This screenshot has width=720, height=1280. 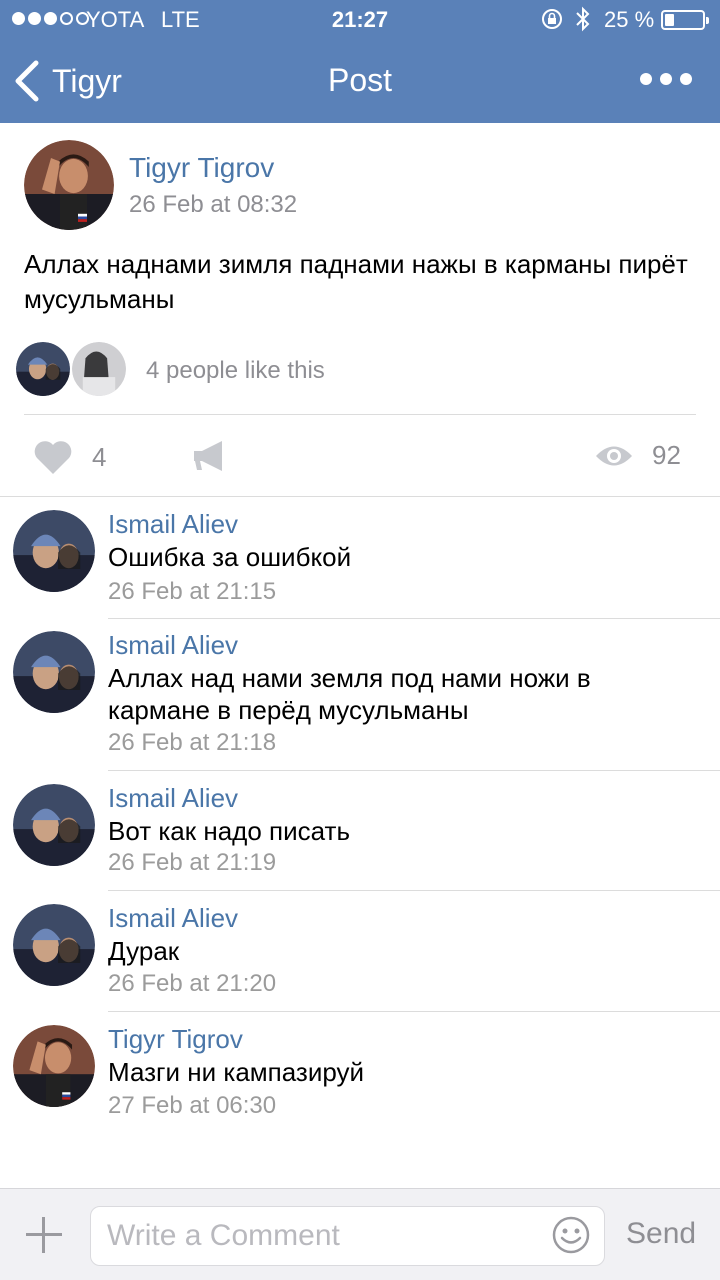 What do you see at coordinates (192, 862) in the screenshot?
I see `comment-date: 26 Feb at 21:19` at bounding box center [192, 862].